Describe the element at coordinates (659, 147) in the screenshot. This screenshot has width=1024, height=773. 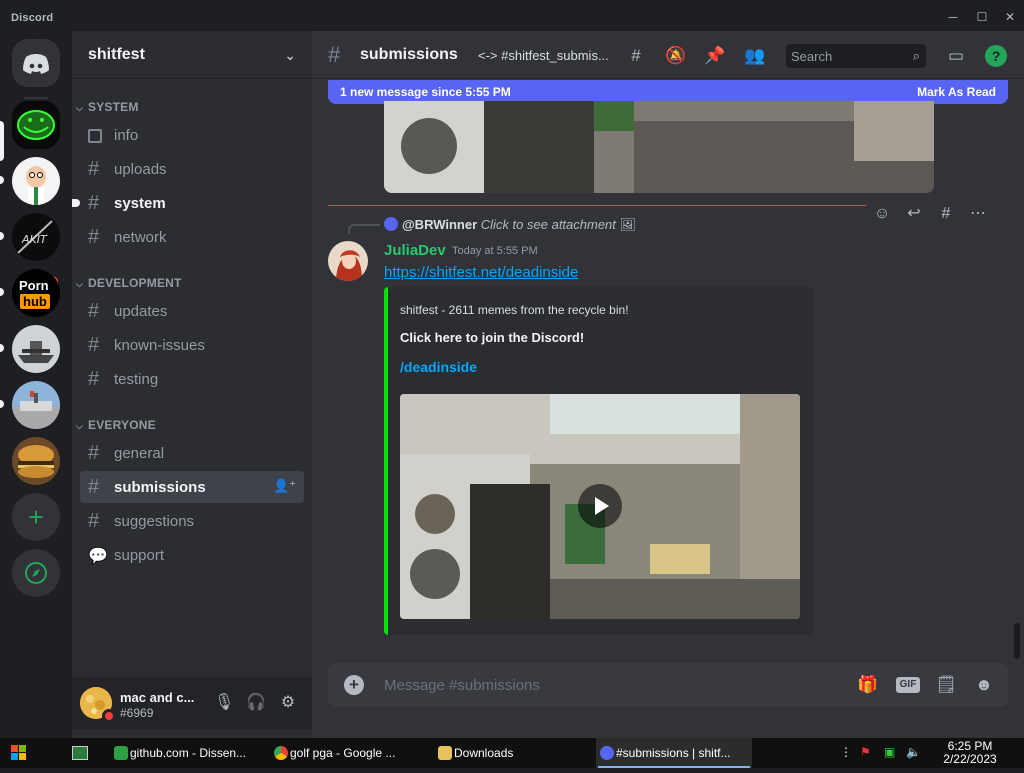
I see `previous-attachment-image` at that location.